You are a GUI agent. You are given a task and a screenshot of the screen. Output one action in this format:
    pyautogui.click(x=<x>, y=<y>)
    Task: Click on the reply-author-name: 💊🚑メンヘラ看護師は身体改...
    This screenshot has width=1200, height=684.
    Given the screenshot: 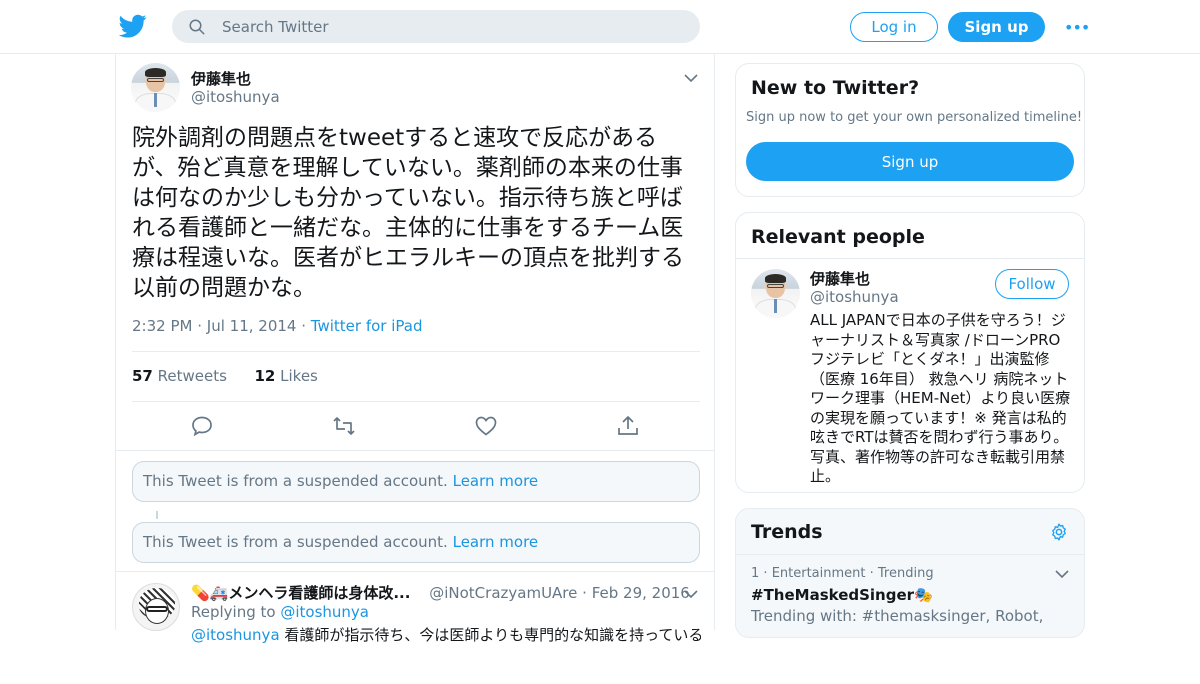 What is the action you would take?
    pyautogui.click(x=300, y=593)
    